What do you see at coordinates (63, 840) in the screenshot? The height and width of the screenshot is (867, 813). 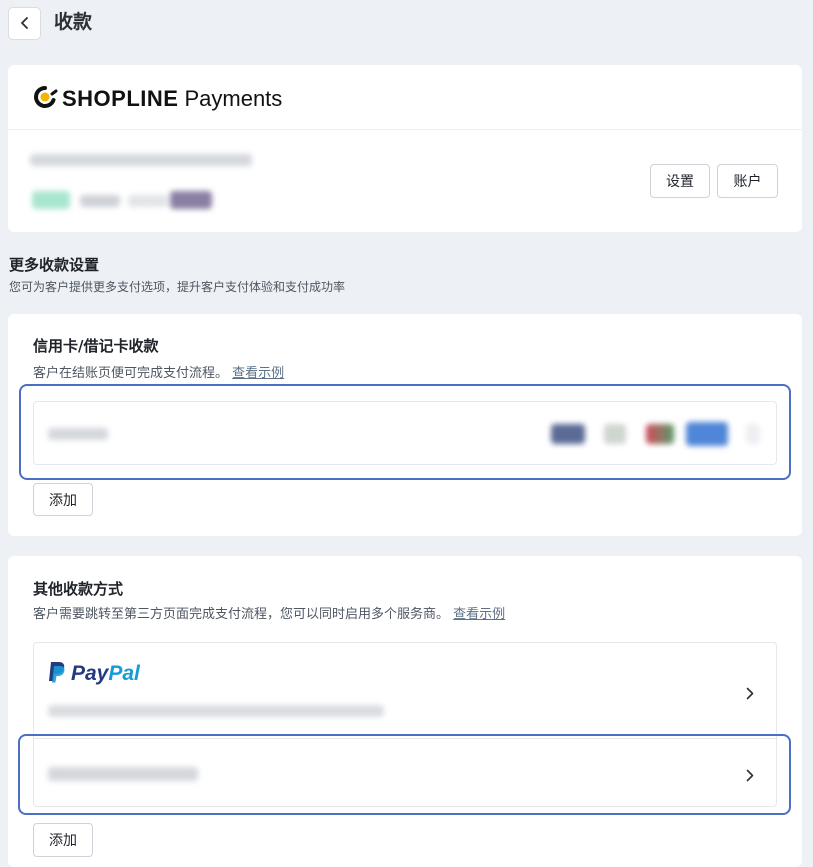 I see `add-other-payment-button: 添加` at bounding box center [63, 840].